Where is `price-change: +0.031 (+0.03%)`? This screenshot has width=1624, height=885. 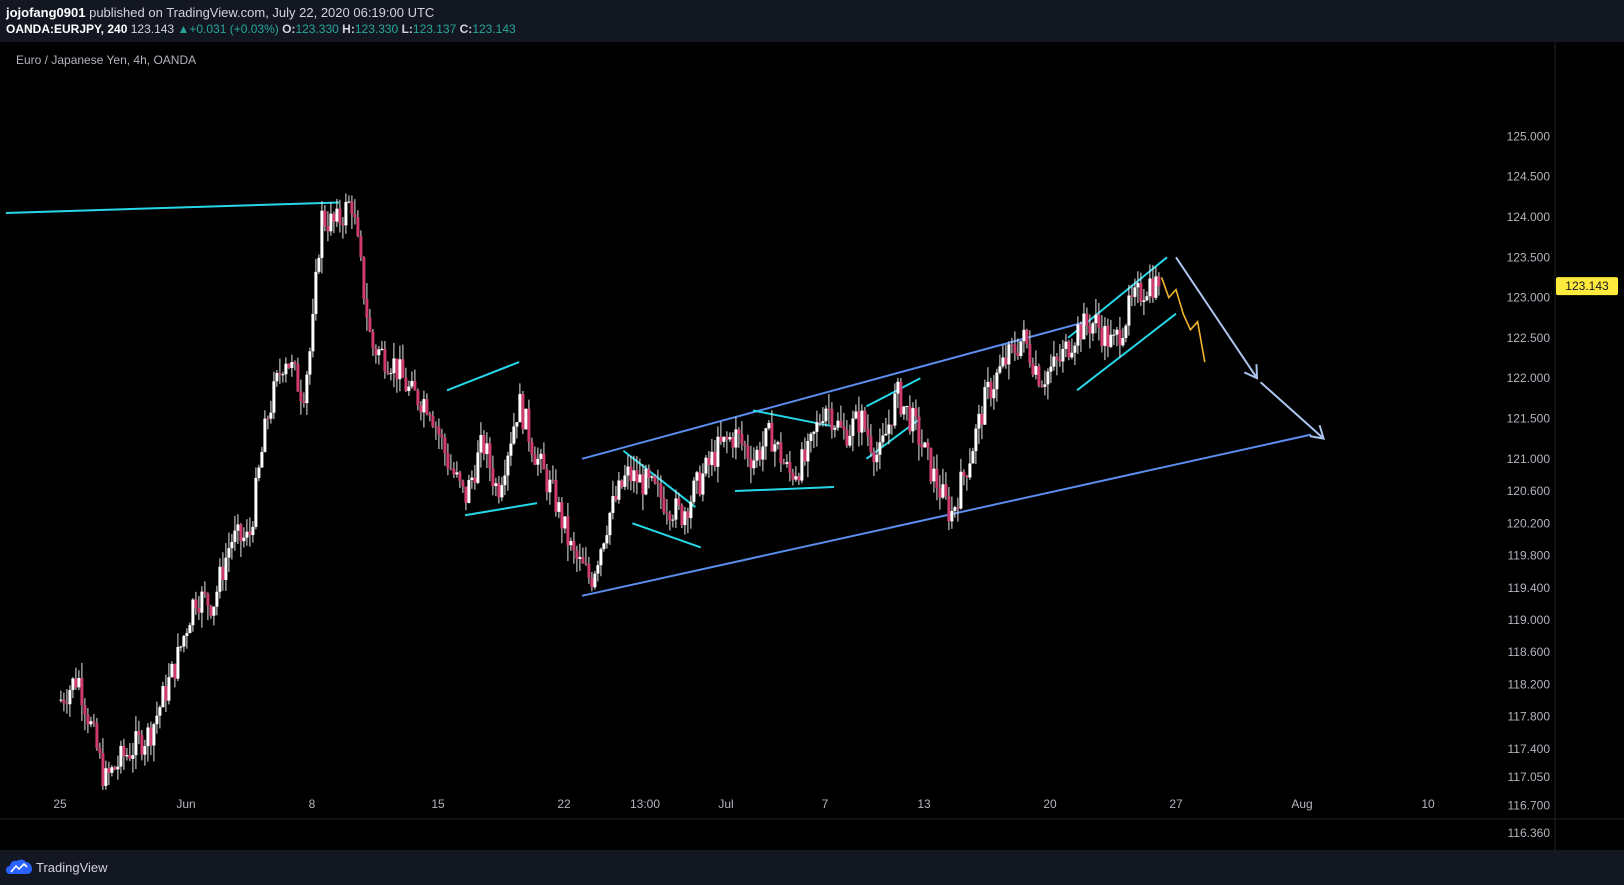
price-change: +0.031 (+0.03%) is located at coordinates (234, 29).